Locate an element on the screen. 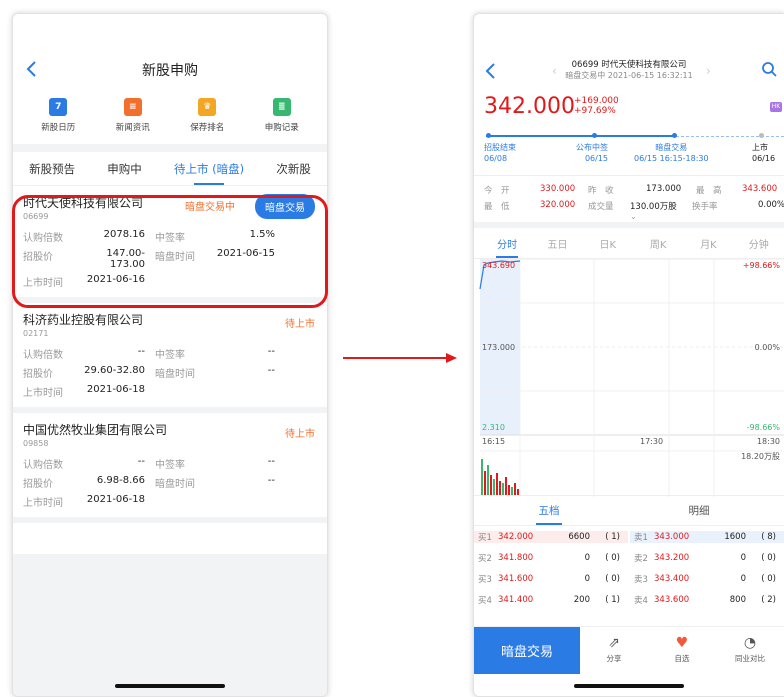  tab-minute: 分钟 is located at coordinates (759, 243).